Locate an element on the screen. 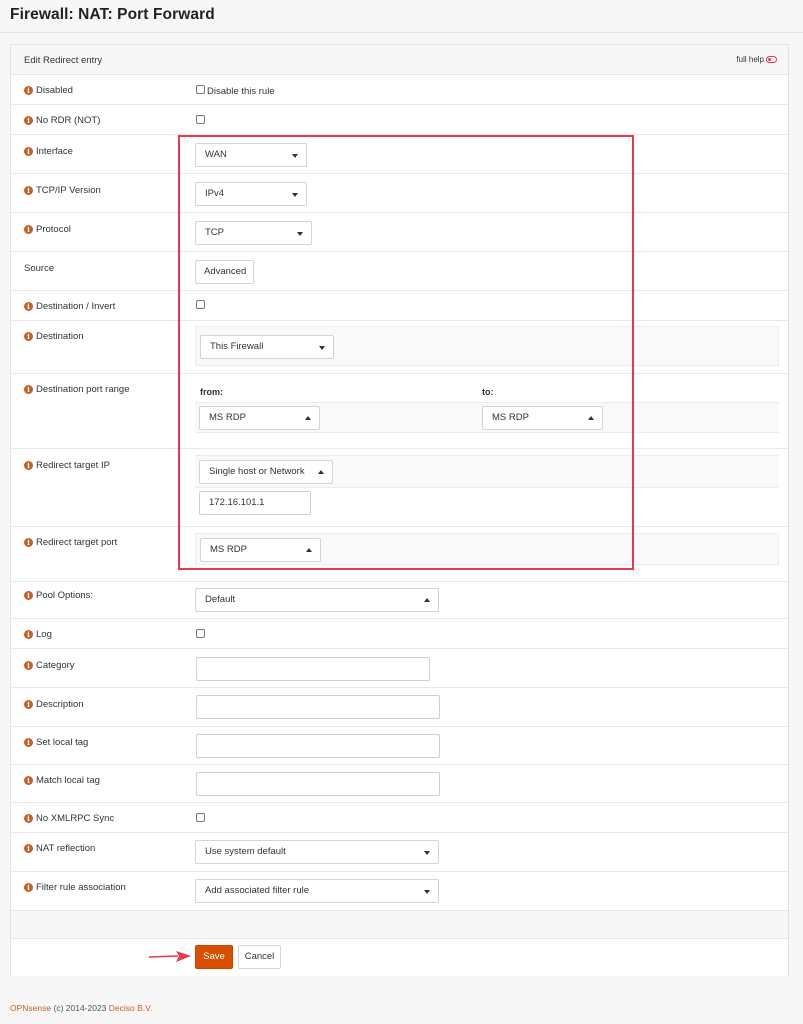 The image size is (803, 1024). destination-subbox: This Firewall is located at coordinates (487, 346).